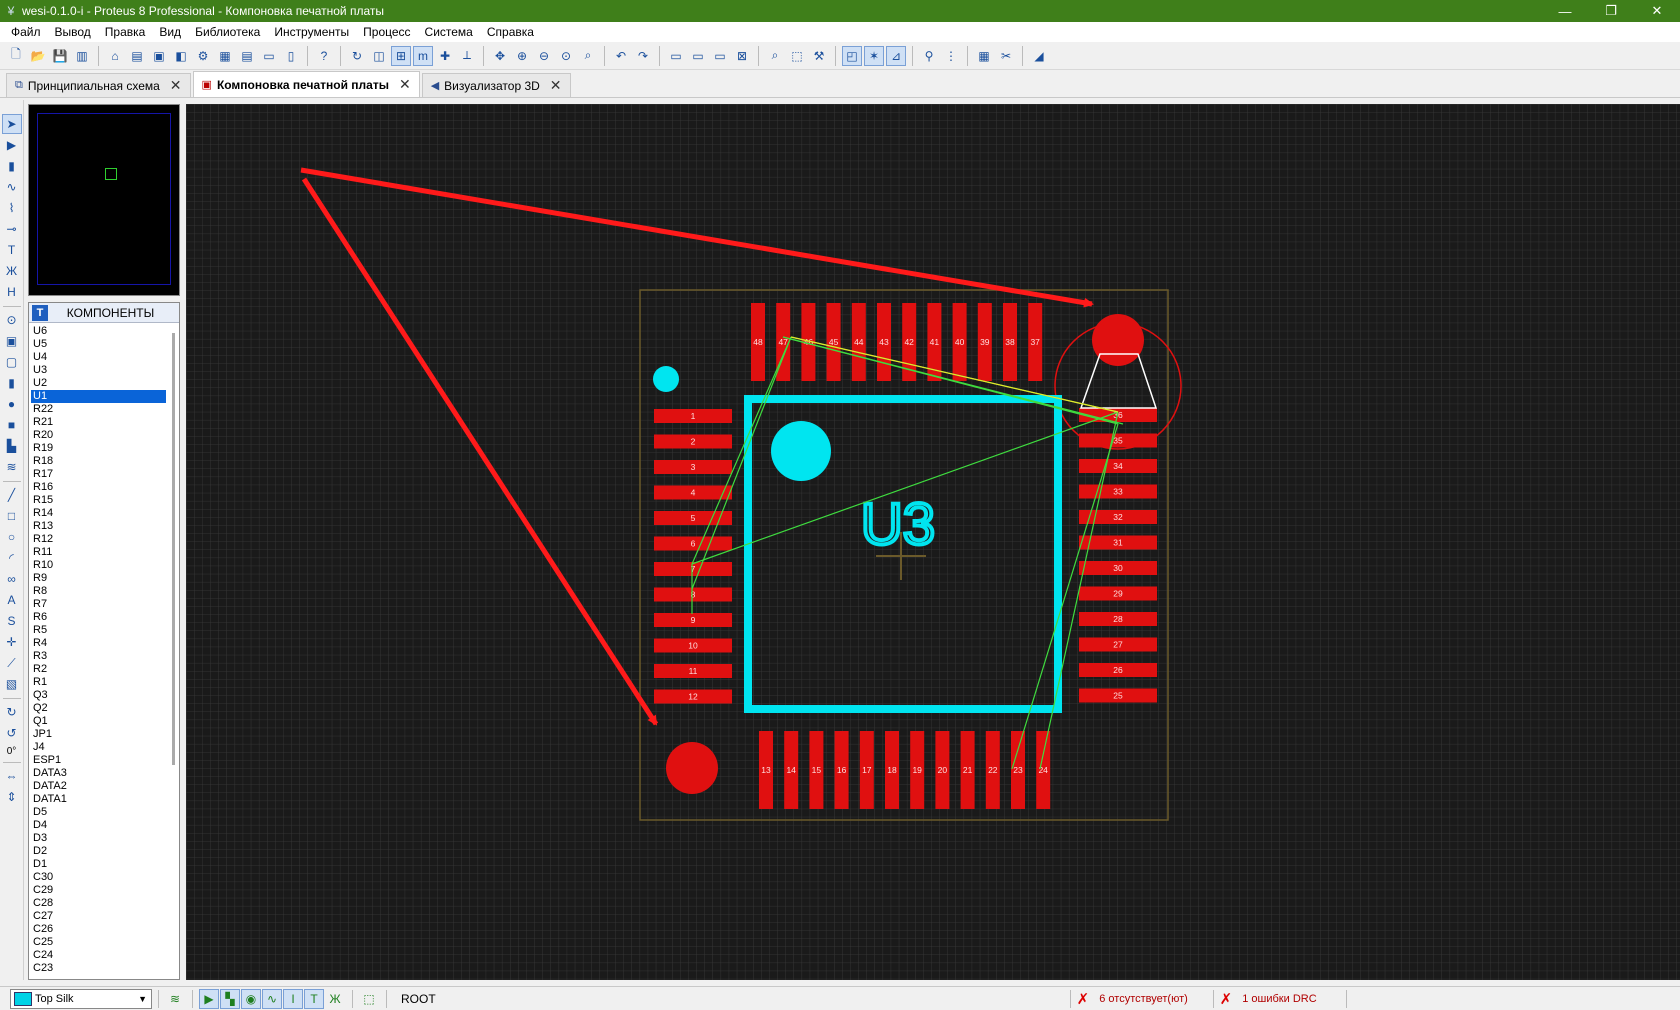  I want to click on ratsnest-icon: ✶, so click(874, 55).